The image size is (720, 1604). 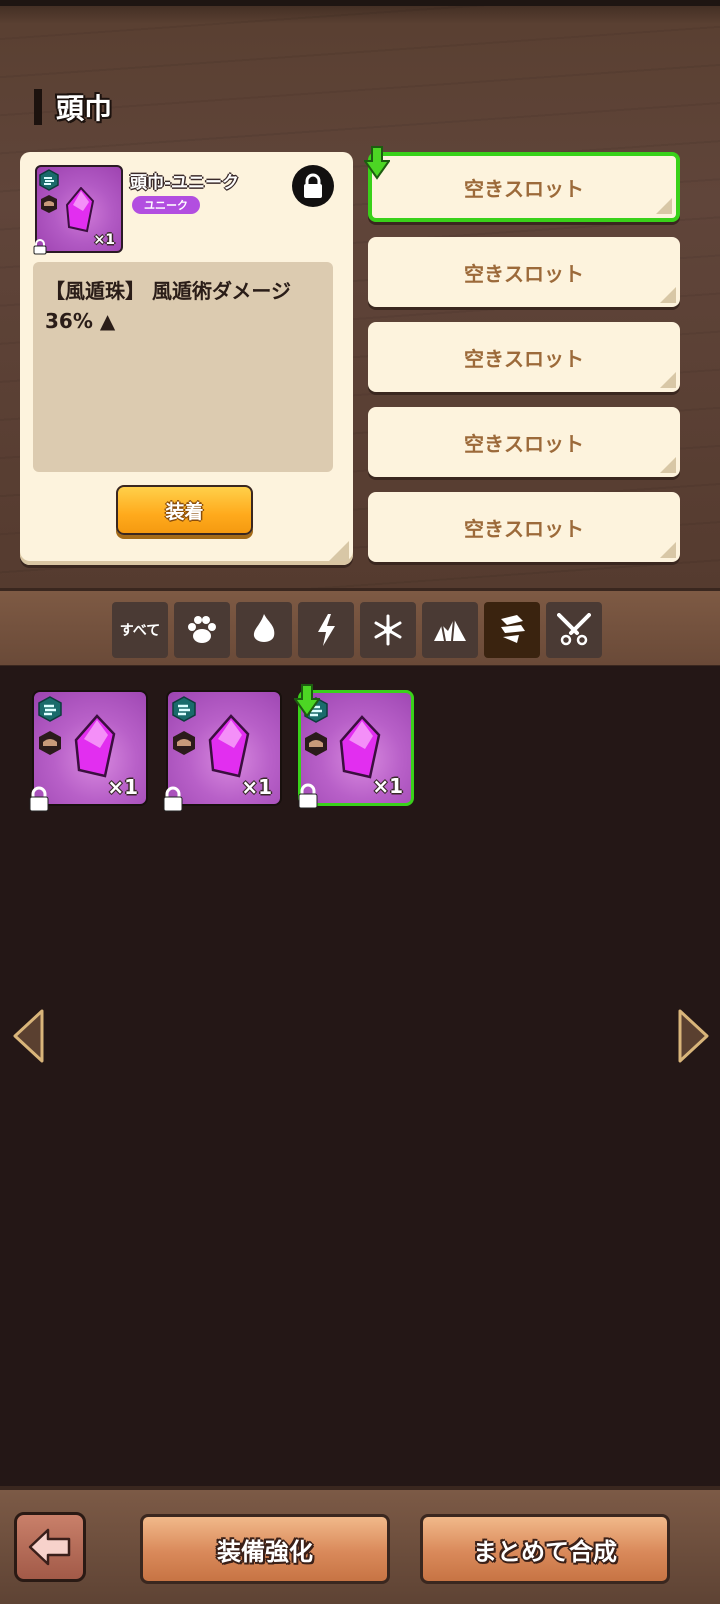 I want to click on snowflake-icon, so click(x=388, y=630).